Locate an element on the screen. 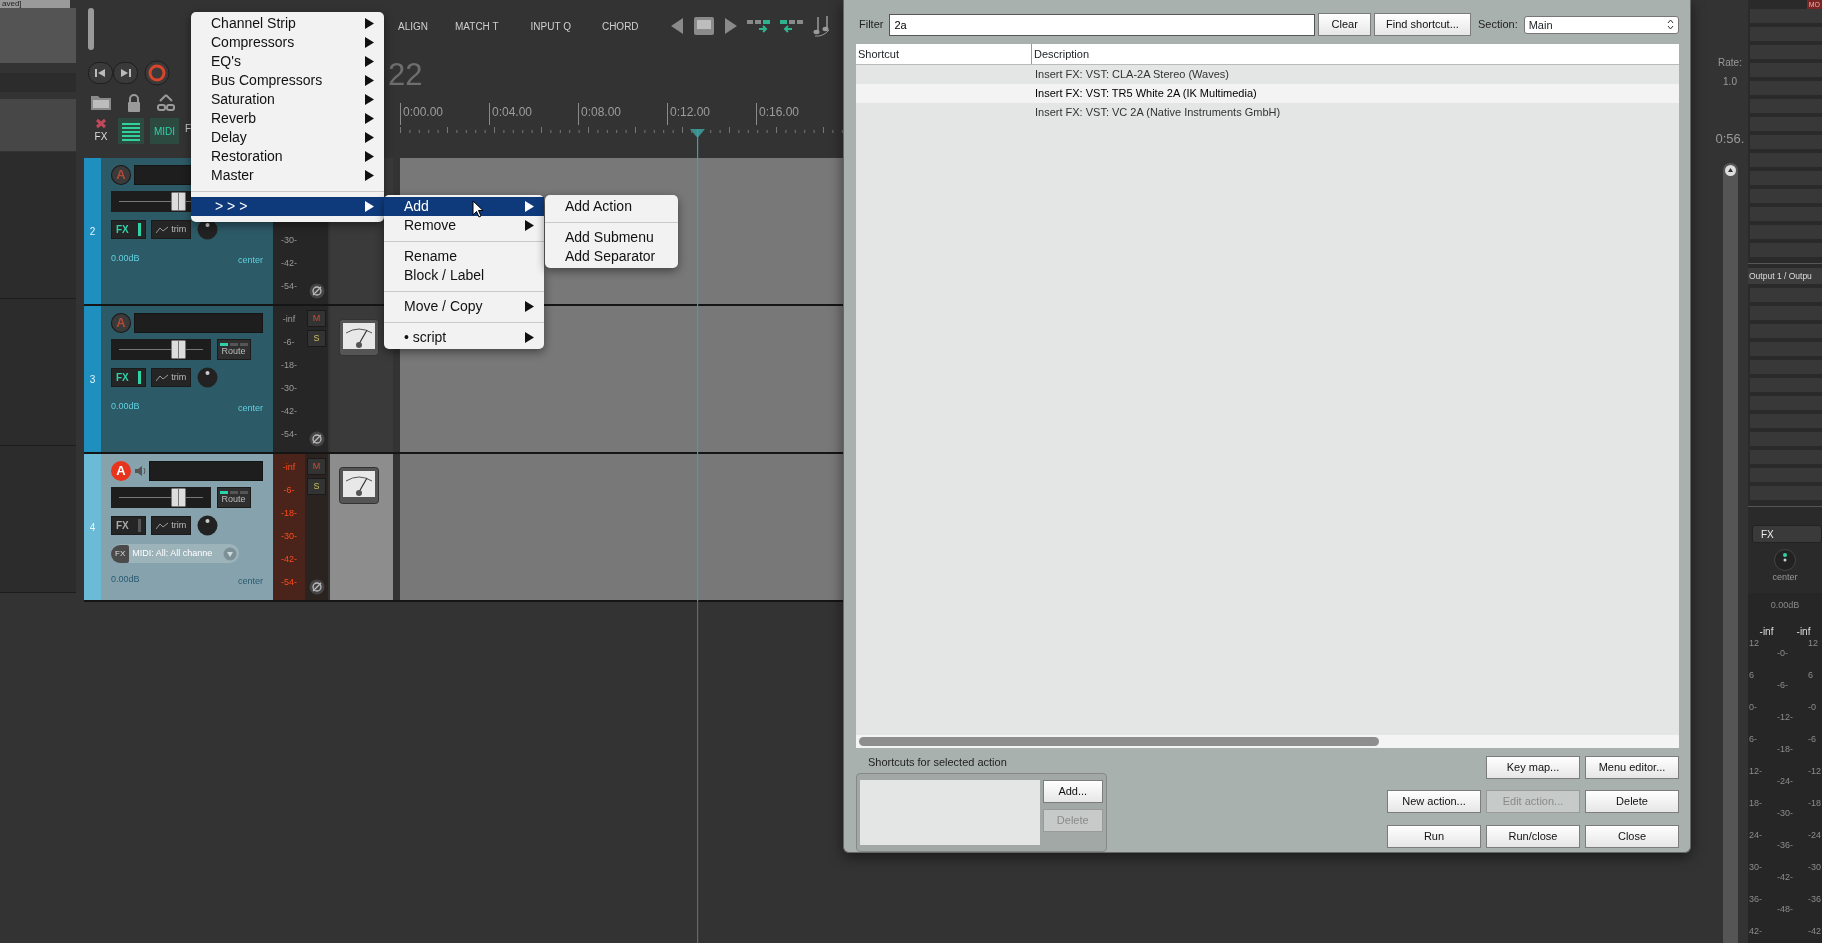 Image resolution: width=1822 pixels, height=943 pixels. meter-scale-label: -0- is located at coordinates (1783, 653).